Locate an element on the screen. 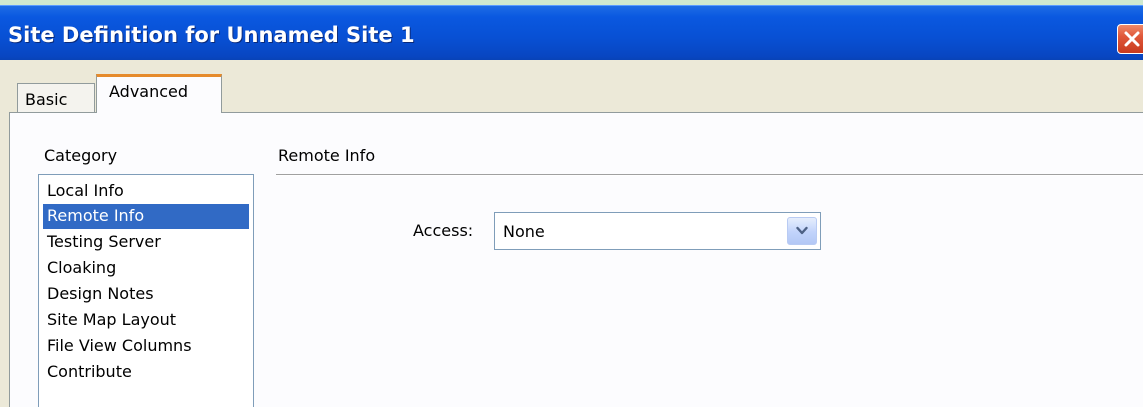  category-item-design-notes: Design Notes is located at coordinates (146, 294).